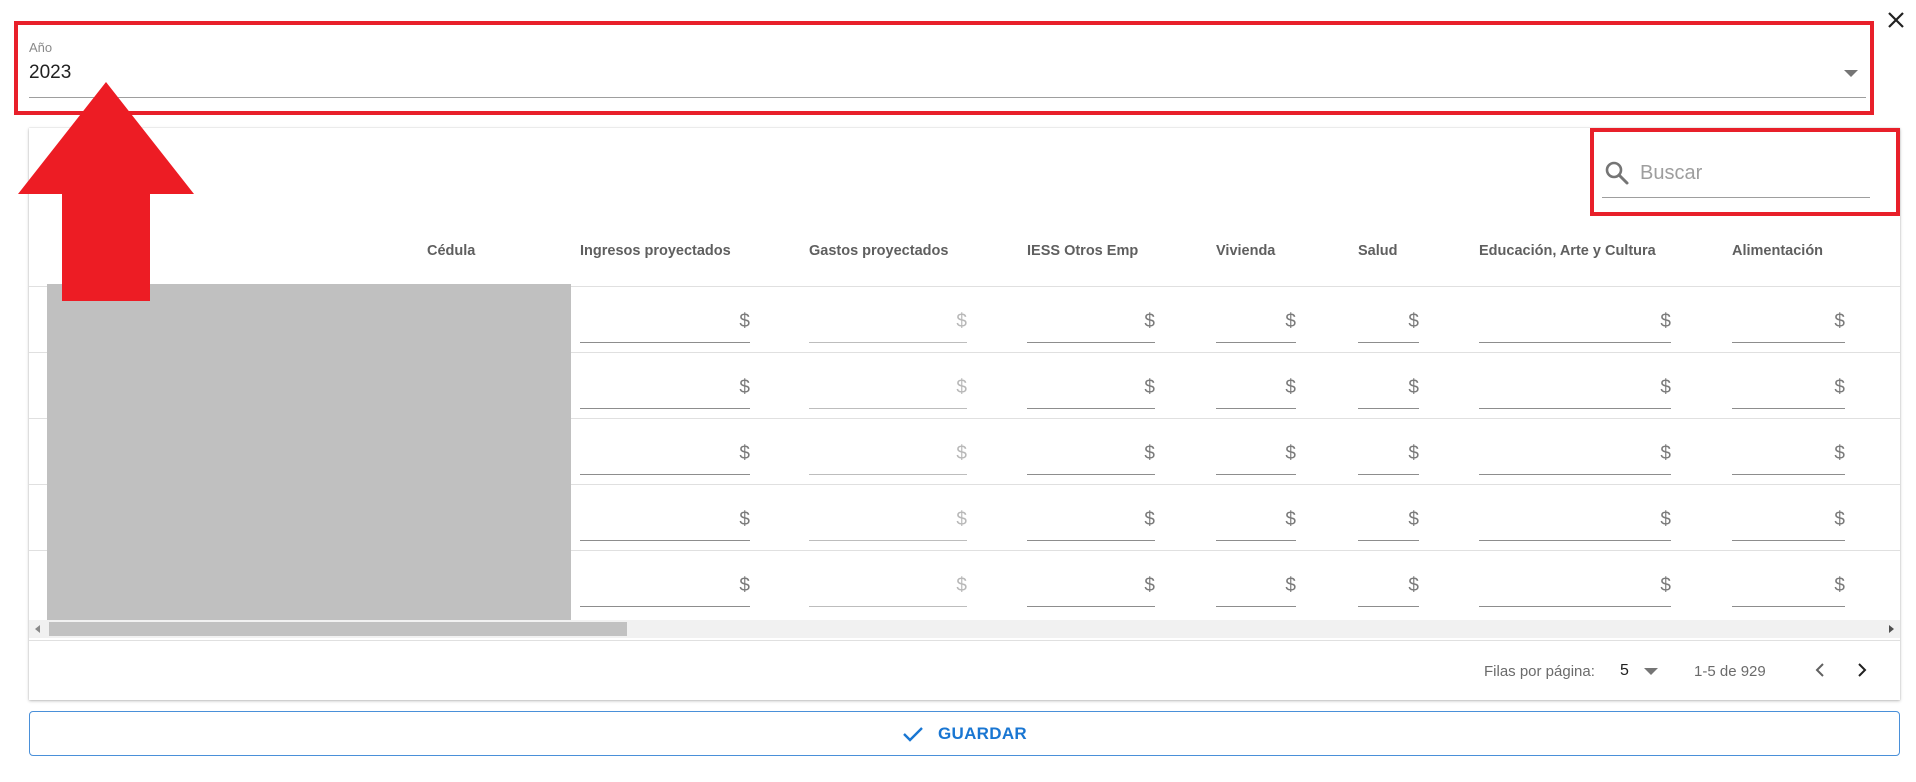  What do you see at coordinates (50, 72) in the screenshot?
I see `year-value: 2023` at bounding box center [50, 72].